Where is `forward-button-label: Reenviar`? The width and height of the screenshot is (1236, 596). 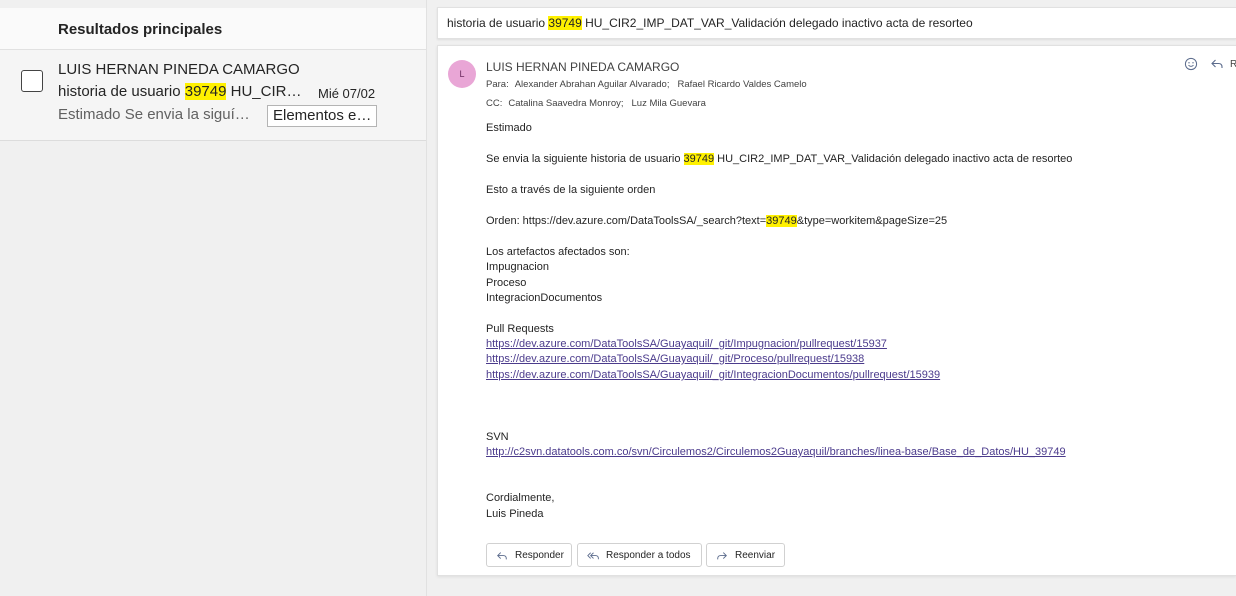
forward-button-label: Reenviar is located at coordinates (755, 555).